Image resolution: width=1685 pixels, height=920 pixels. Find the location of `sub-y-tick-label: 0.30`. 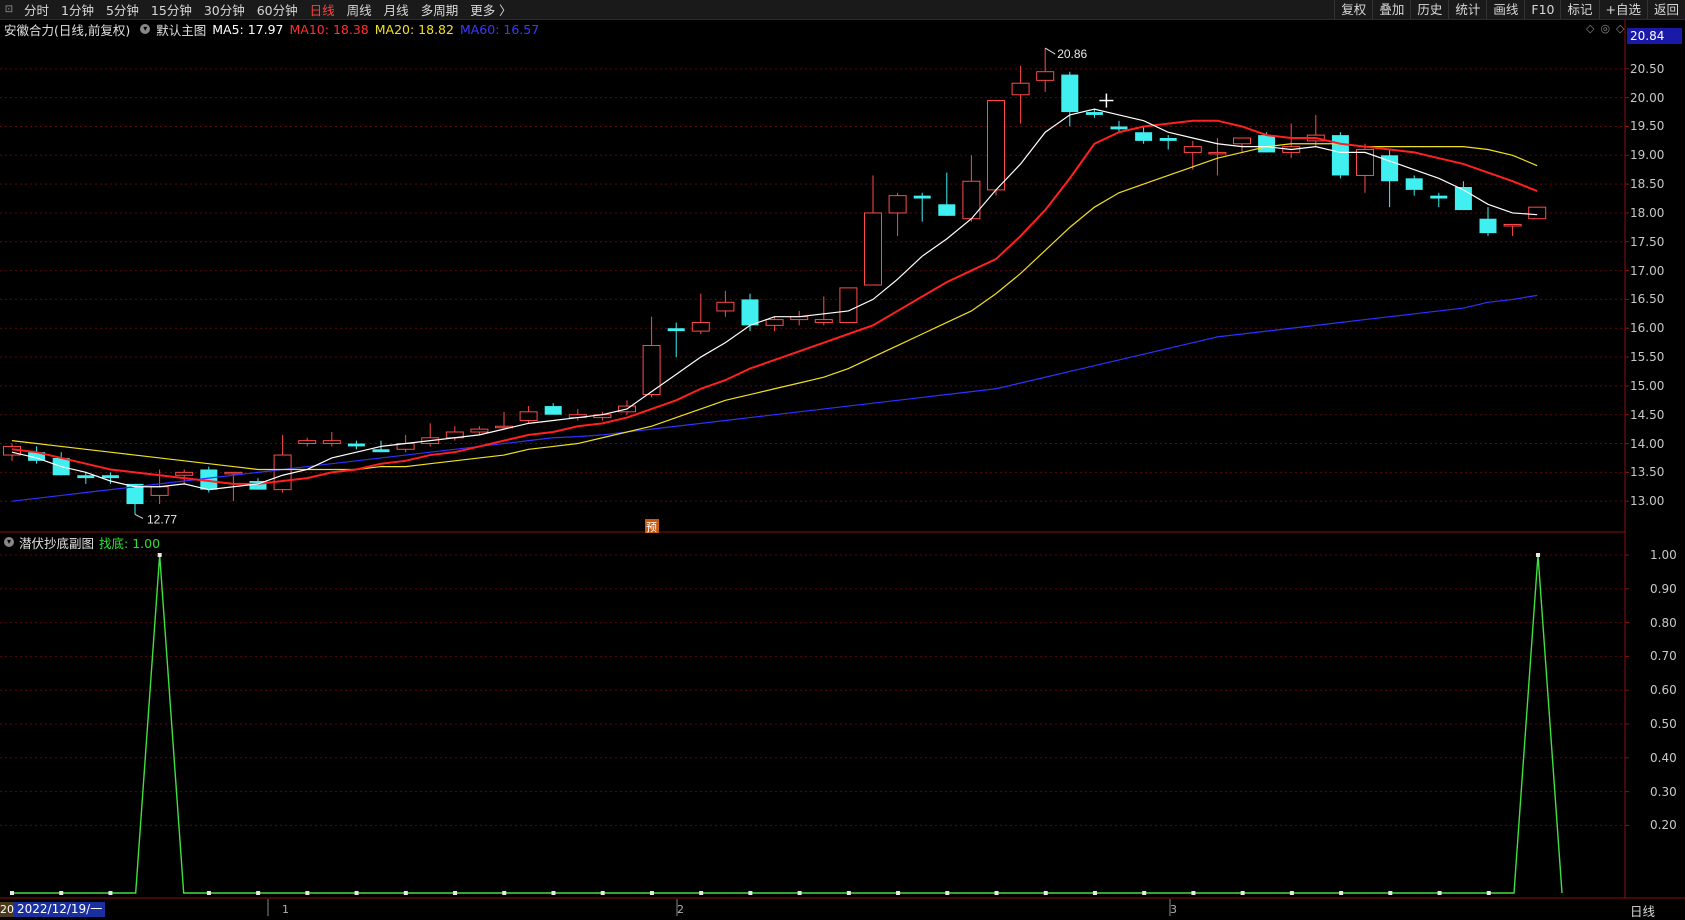

sub-y-tick-label: 0.30 is located at coordinates (1663, 791).